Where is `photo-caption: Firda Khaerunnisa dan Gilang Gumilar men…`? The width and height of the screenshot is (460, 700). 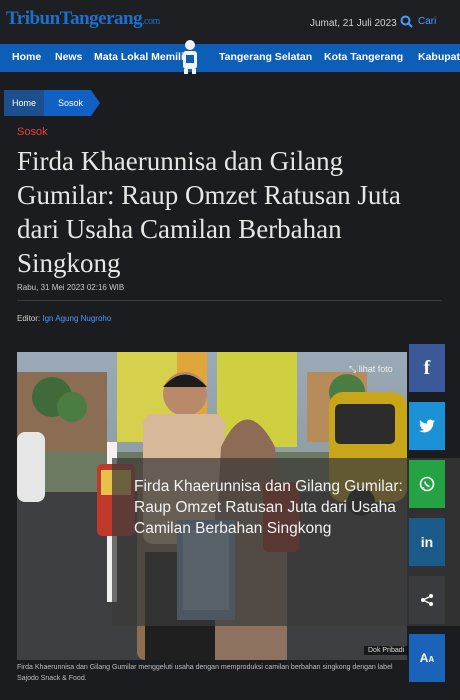 photo-caption: Firda Khaerunnisa dan Gilang Gumilar men… is located at coordinates (205, 673).